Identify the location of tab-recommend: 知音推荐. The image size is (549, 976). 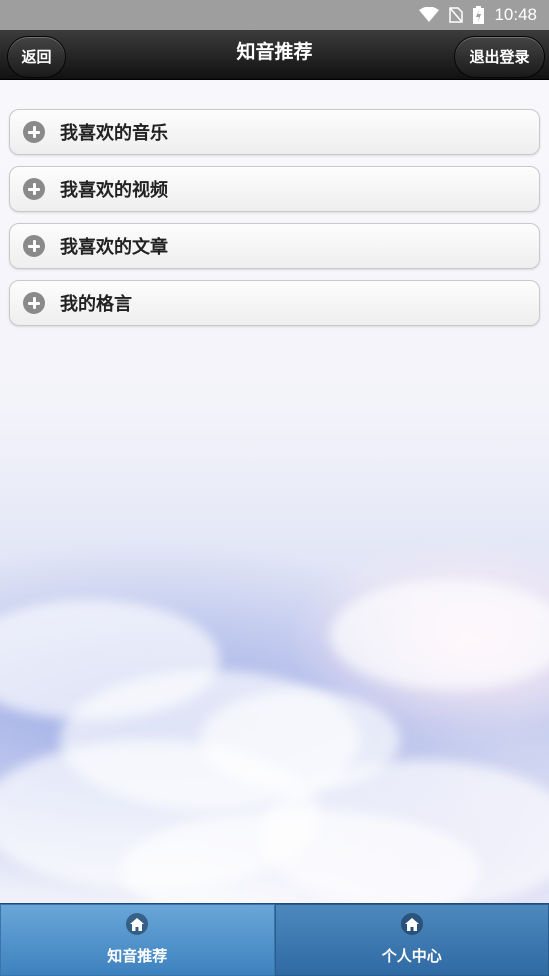
(137, 940).